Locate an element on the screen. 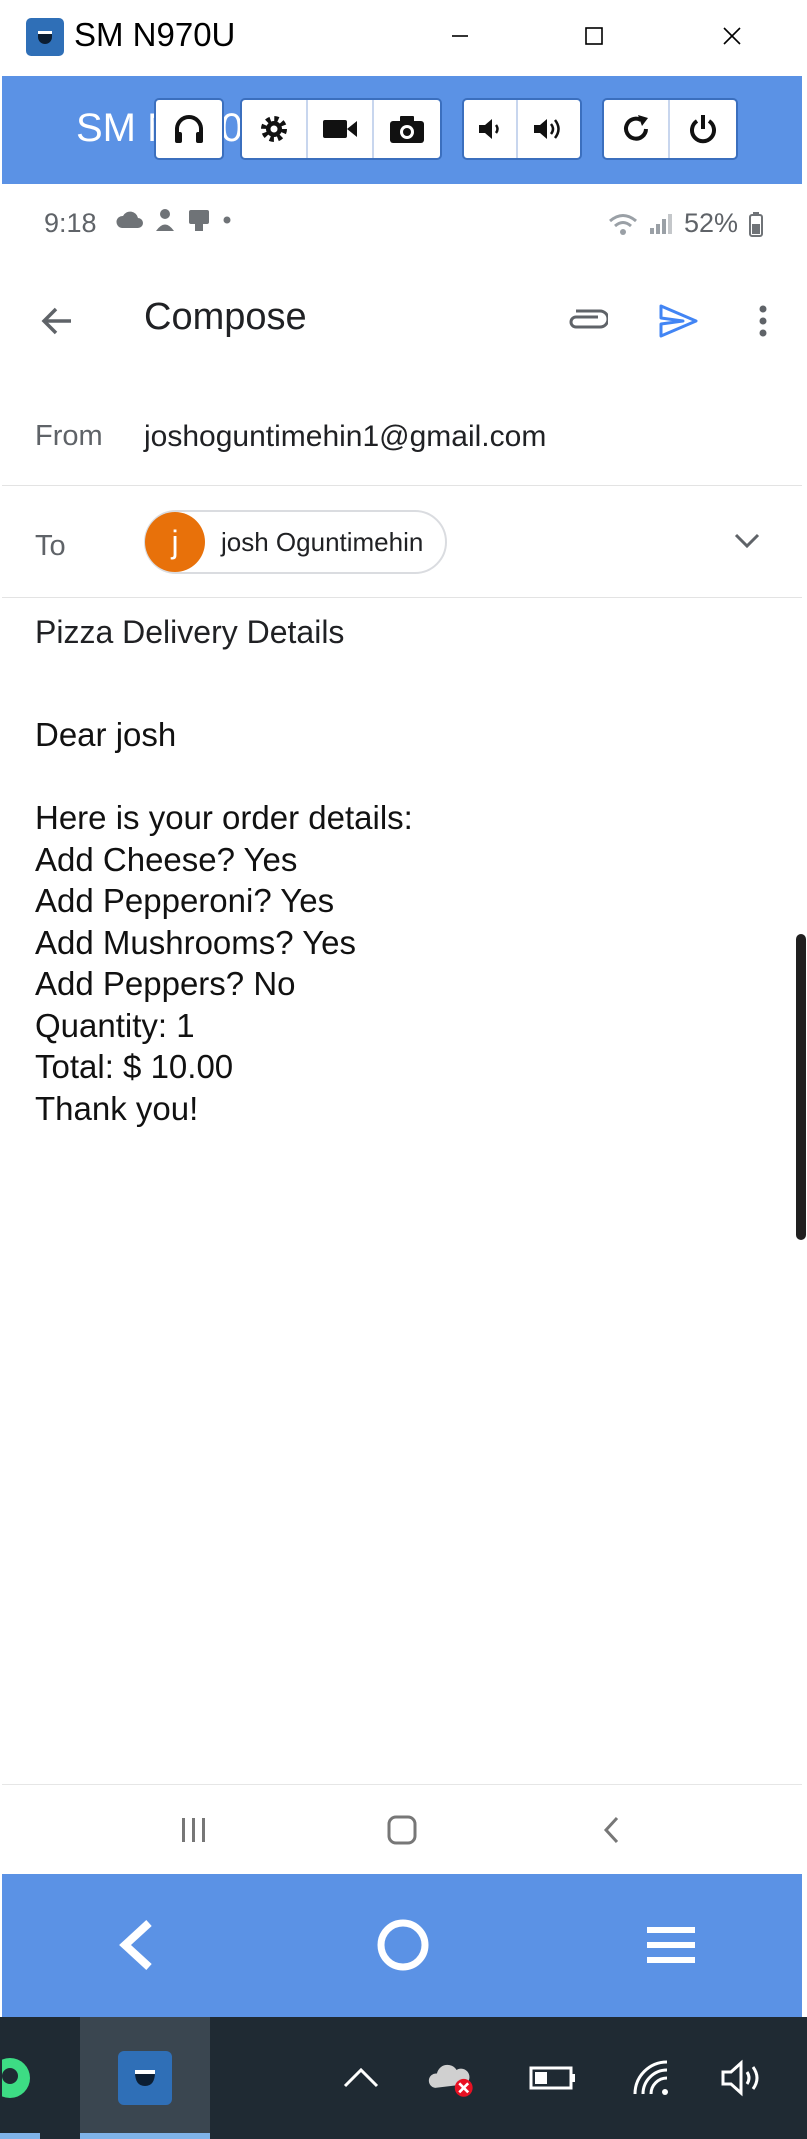 The height and width of the screenshot is (2139, 807). maximize-icon is located at coordinates (594, 36).